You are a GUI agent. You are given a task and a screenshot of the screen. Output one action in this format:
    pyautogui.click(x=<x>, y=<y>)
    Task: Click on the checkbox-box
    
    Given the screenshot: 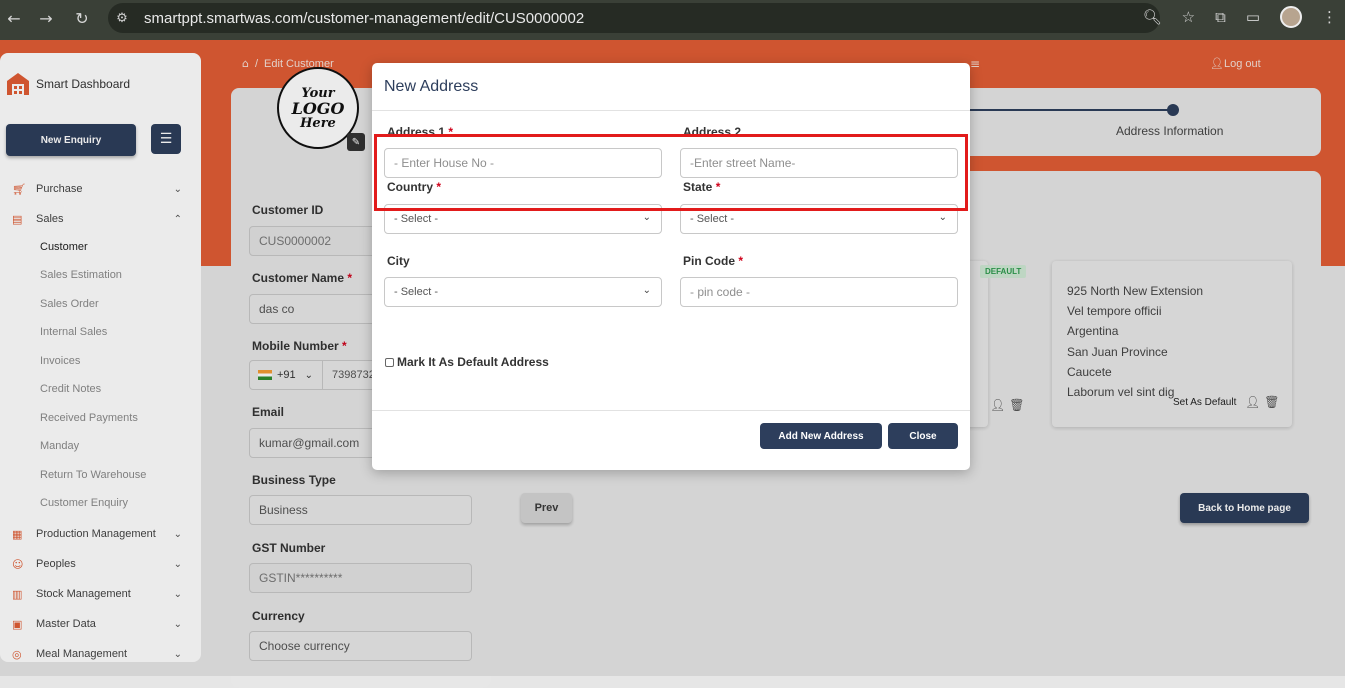 What is the action you would take?
    pyautogui.click(x=389, y=362)
    